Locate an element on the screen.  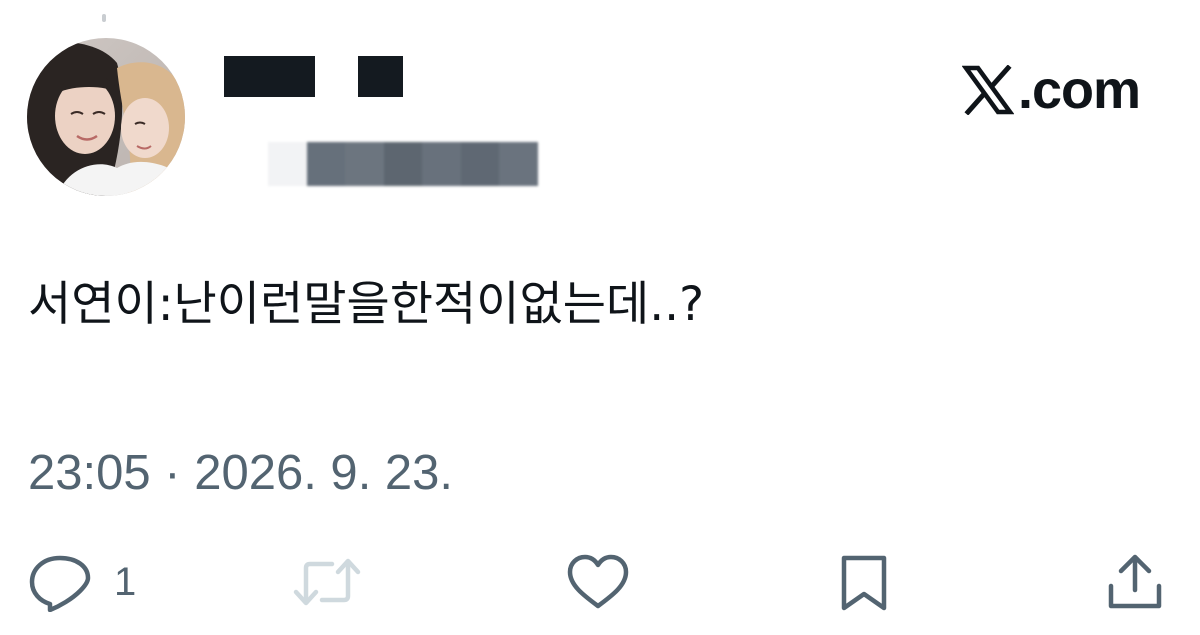
repost-button is located at coordinates (327, 582).